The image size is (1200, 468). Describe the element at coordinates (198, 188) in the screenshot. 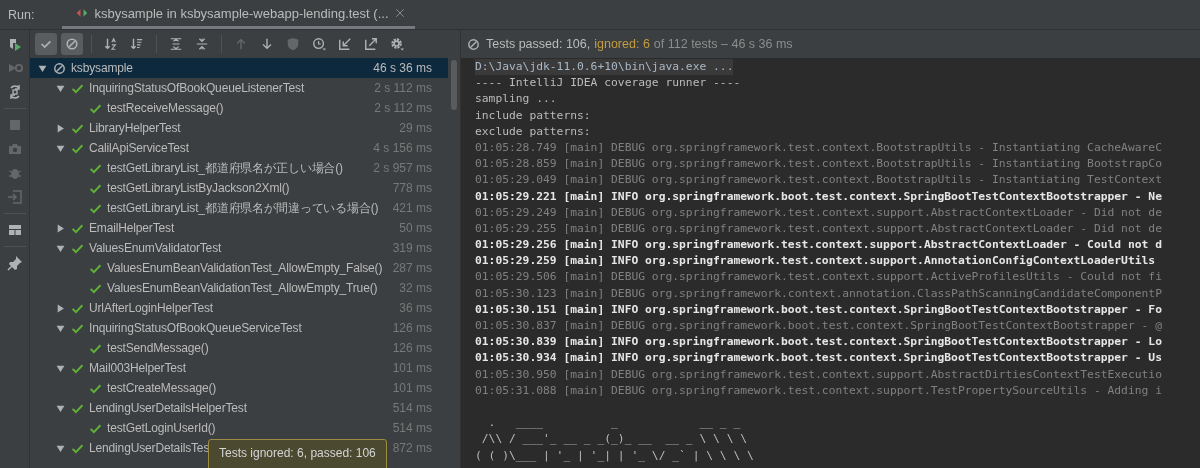

I see `test-name: testGetLibraryListByJackson2Xml()` at that location.